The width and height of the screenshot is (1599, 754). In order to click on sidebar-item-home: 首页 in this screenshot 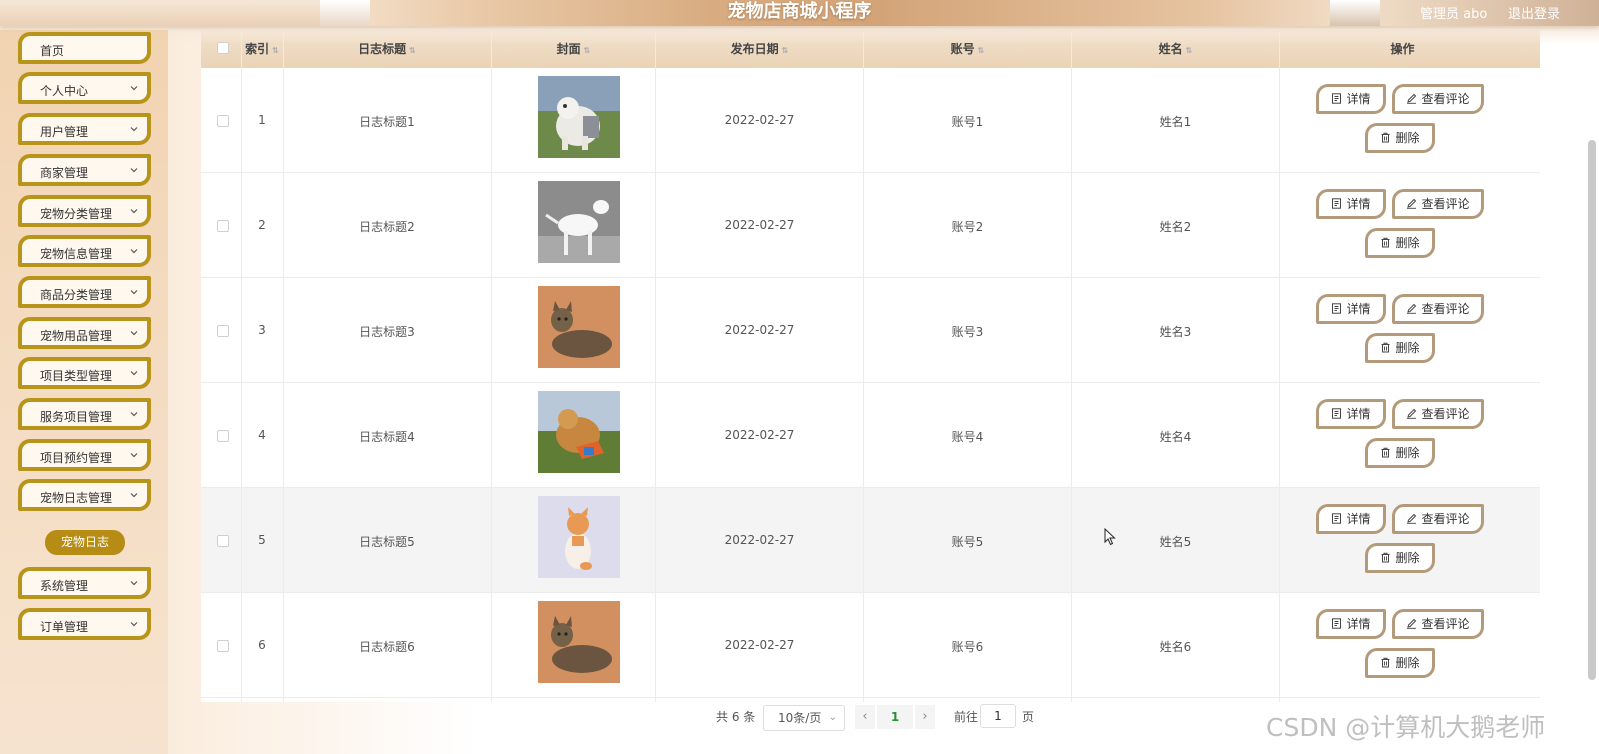, I will do `click(84, 48)`.